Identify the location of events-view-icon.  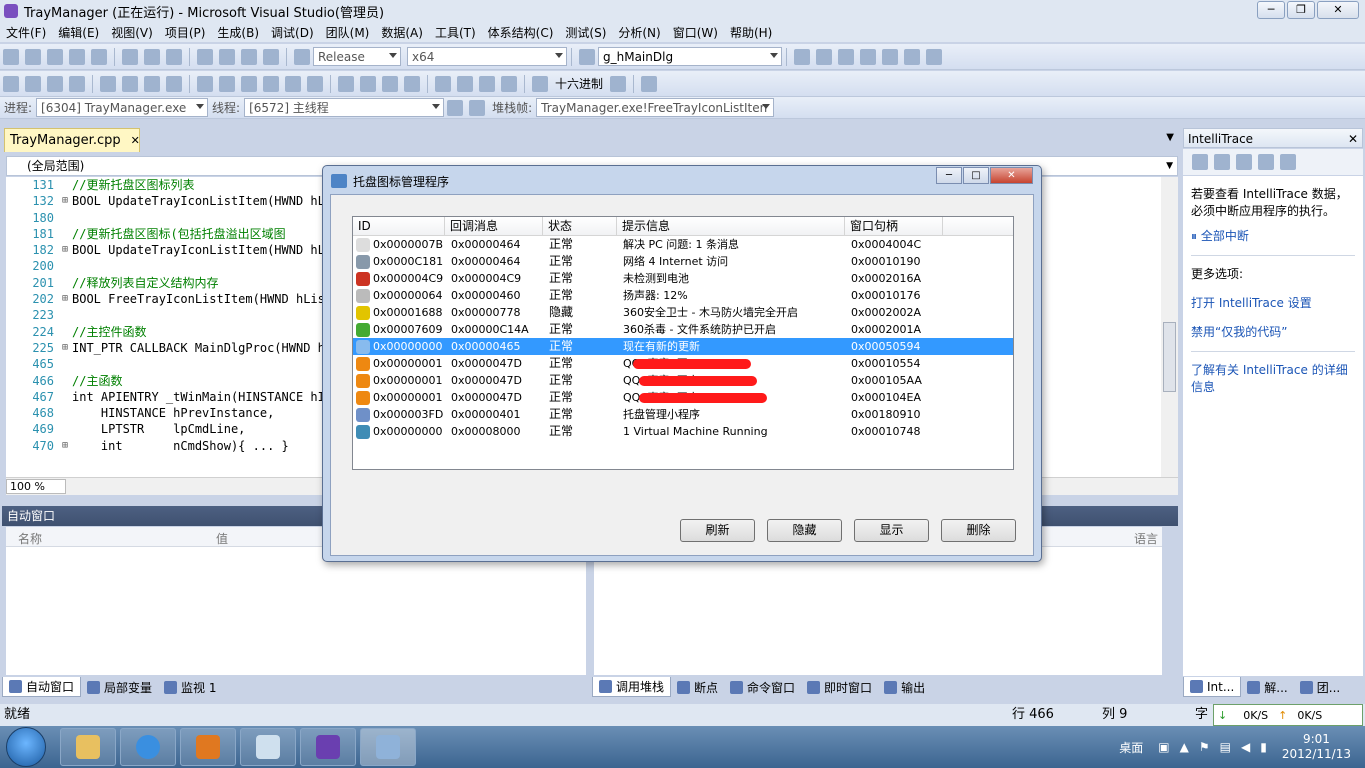
(1200, 162).